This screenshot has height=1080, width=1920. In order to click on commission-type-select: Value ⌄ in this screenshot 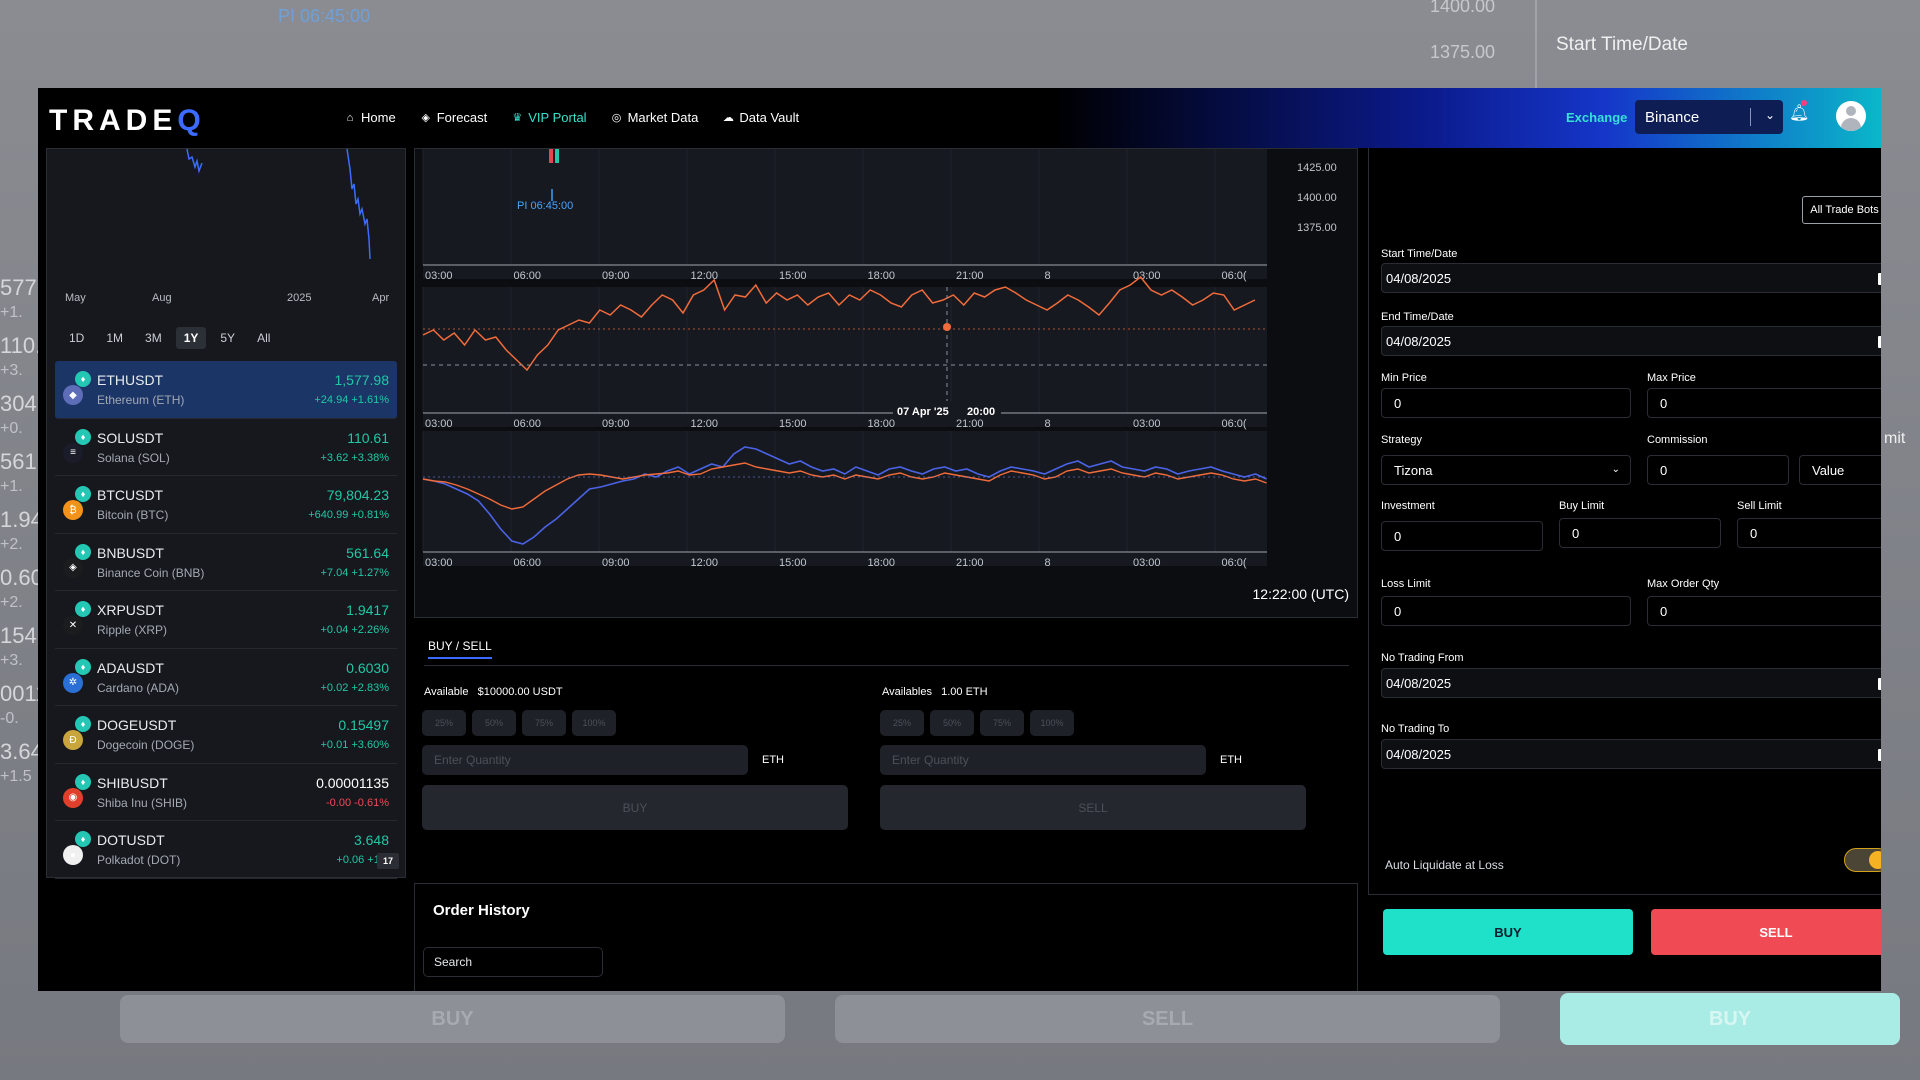, I will do `click(1840, 470)`.